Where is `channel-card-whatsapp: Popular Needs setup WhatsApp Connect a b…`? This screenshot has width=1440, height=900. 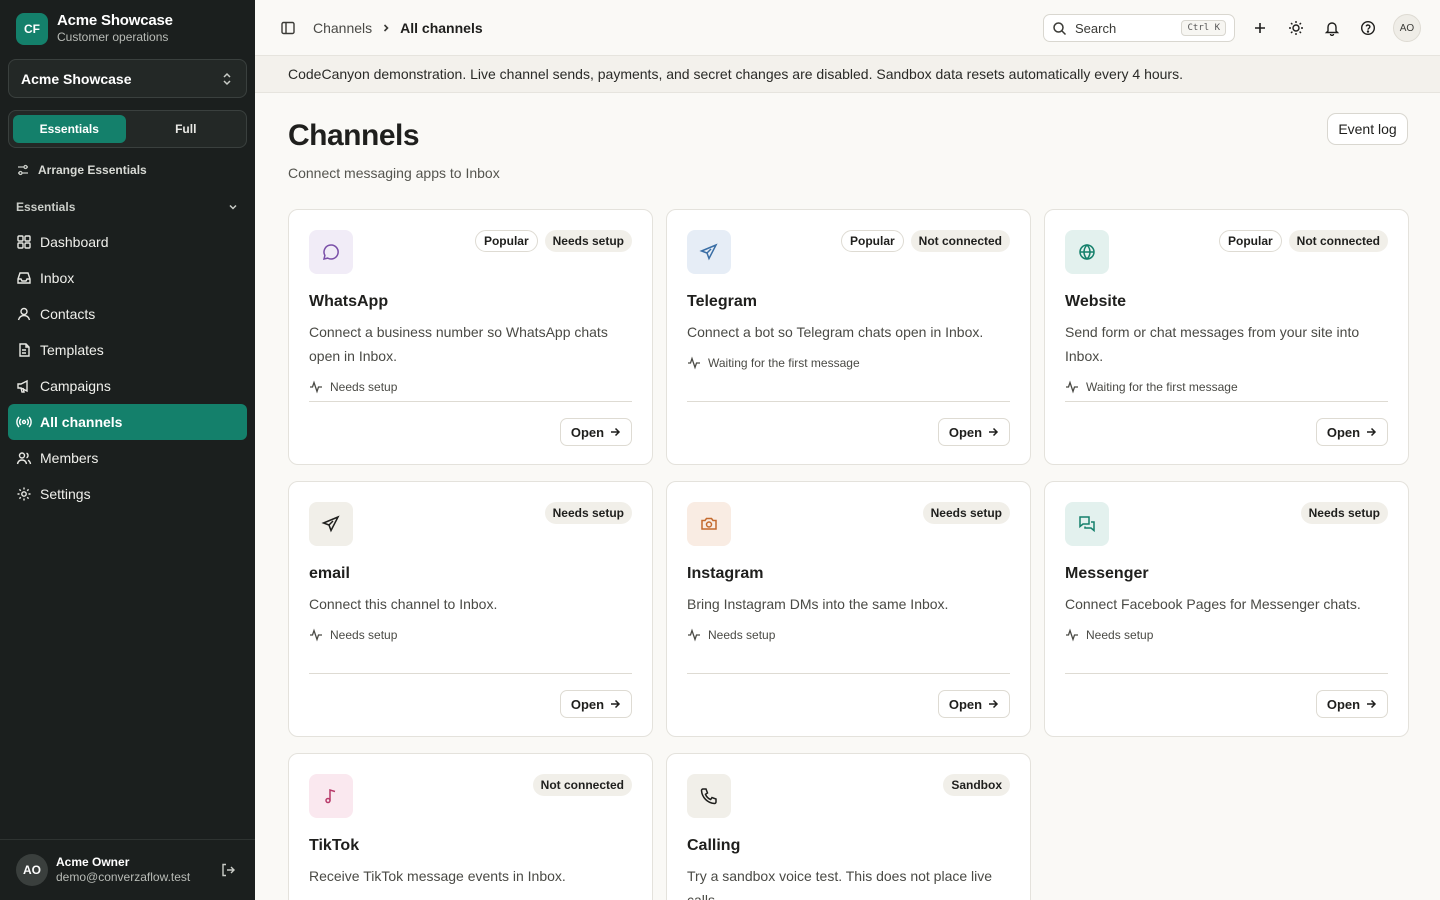 channel-card-whatsapp: Popular Needs setup WhatsApp Connect a b… is located at coordinates (470, 337).